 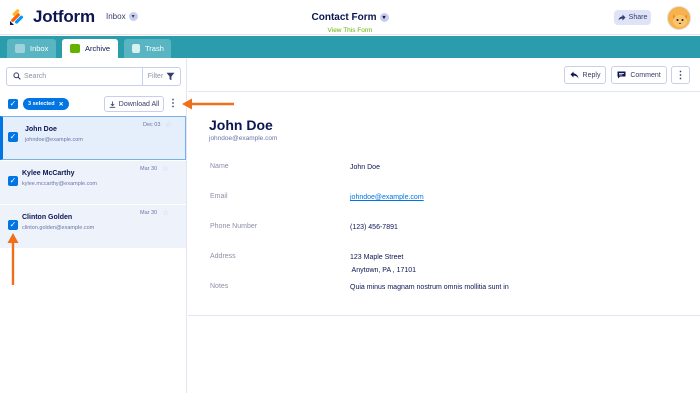 What do you see at coordinates (64, 16) in the screenshot?
I see `brand-name: Jotform` at bounding box center [64, 16].